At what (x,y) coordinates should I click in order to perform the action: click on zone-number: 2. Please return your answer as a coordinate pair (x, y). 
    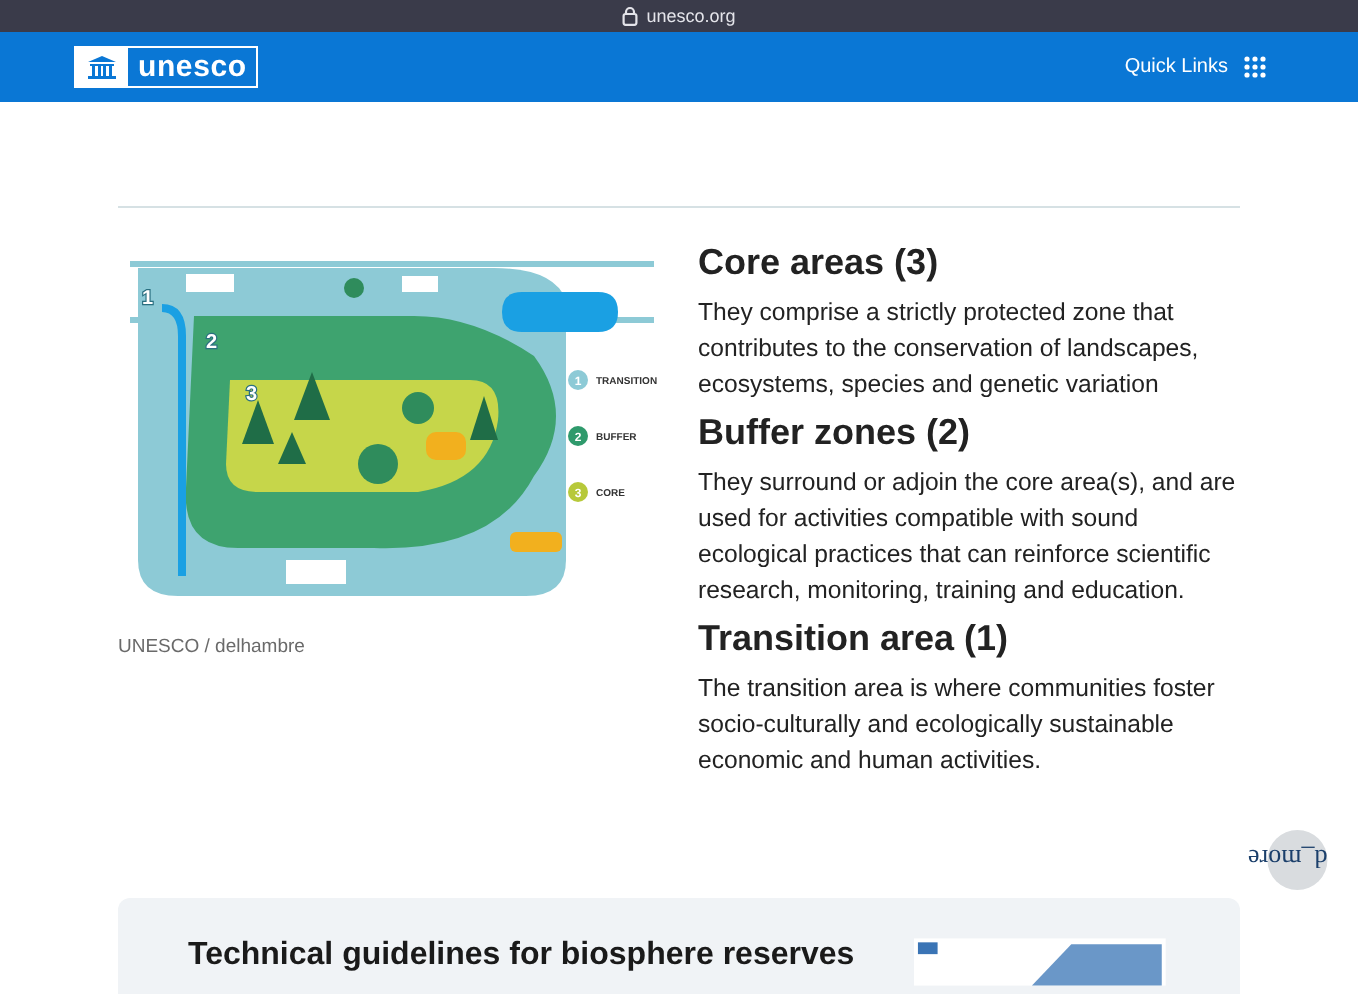
    Looking at the image, I should click on (212, 343).